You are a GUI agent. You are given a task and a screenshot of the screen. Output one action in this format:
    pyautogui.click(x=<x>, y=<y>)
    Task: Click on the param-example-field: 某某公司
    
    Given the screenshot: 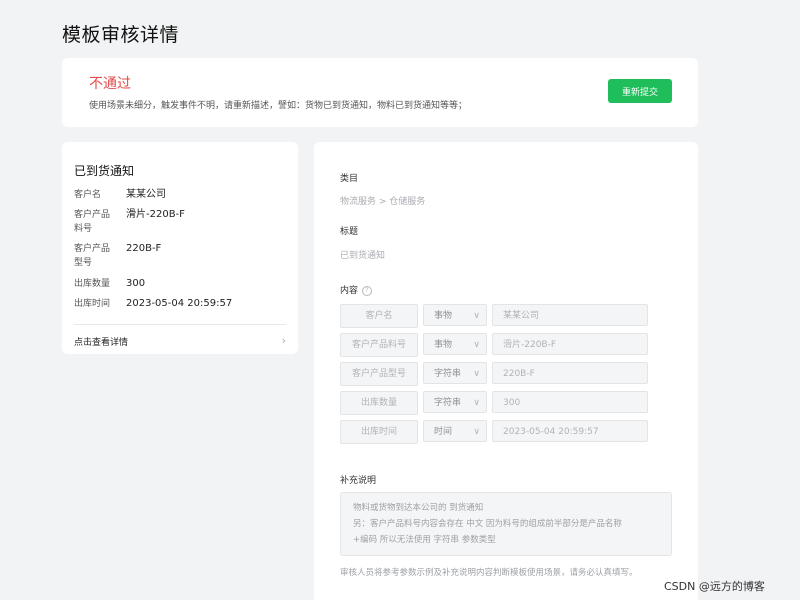 What is the action you would take?
    pyautogui.click(x=570, y=315)
    